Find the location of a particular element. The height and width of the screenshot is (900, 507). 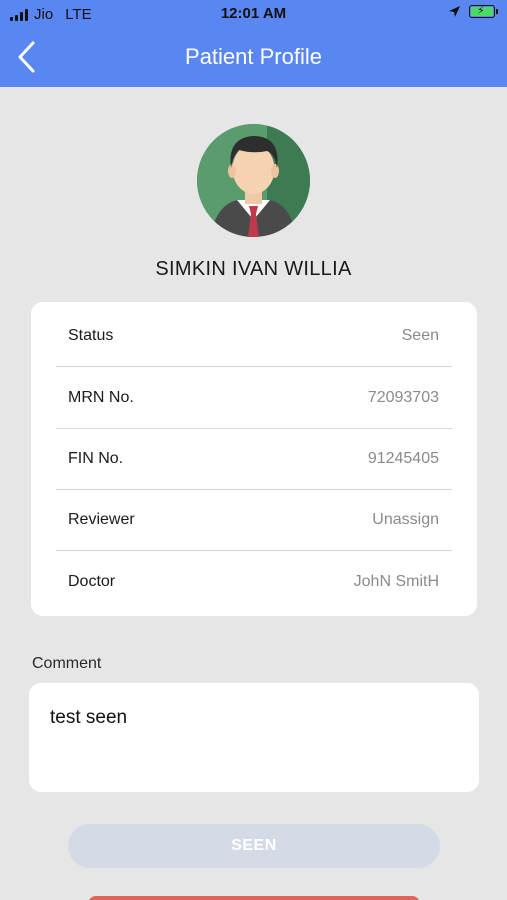

detail-row-doctor: Doctor JohN SmitH is located at coordinates (254, 581).